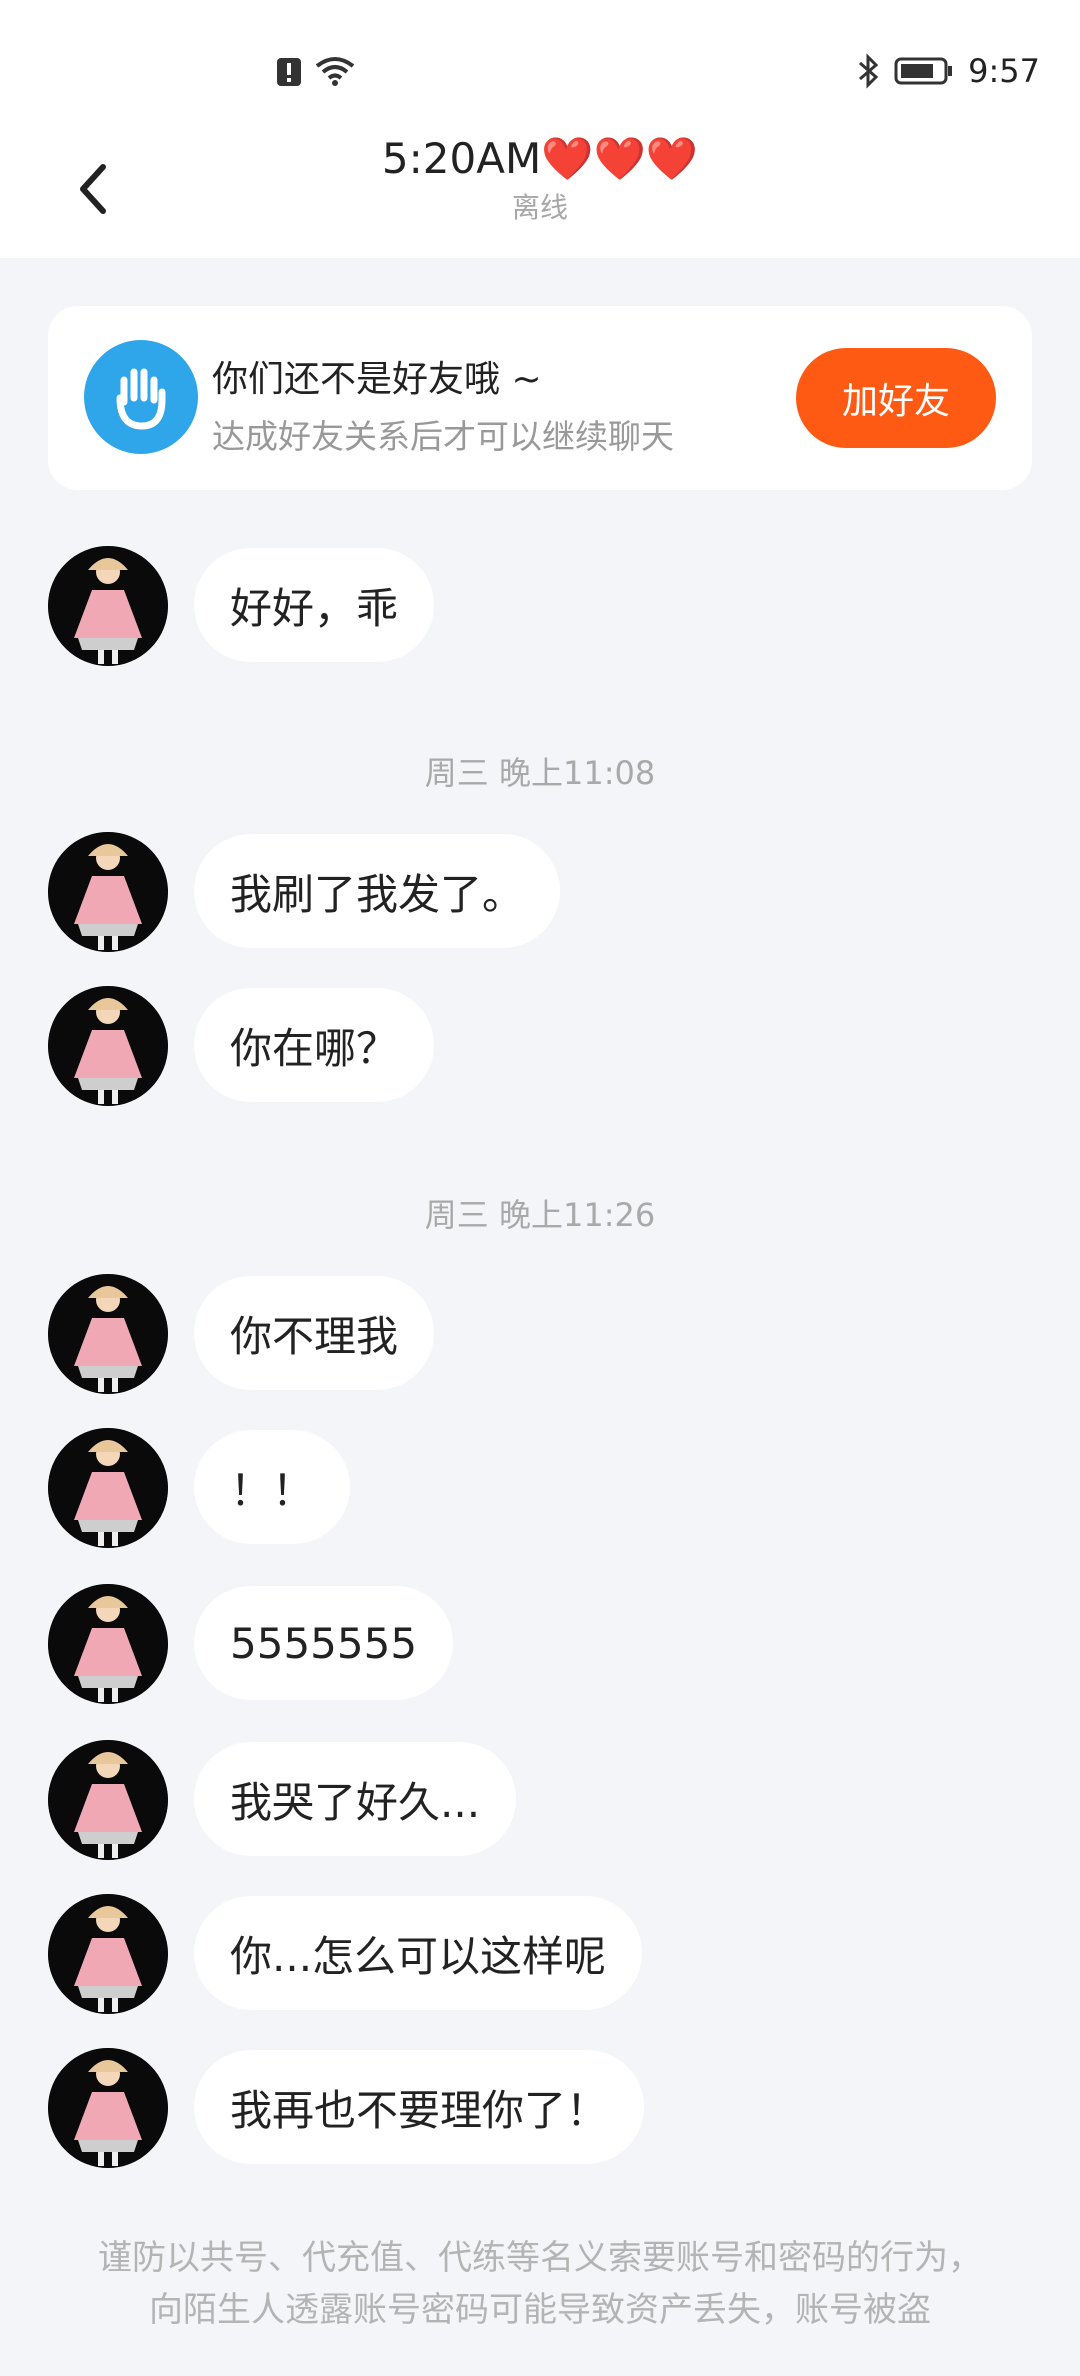  Describe the element at coordinates (896, 398) in the screenshot. I see `add-friend-button: 加好友` at that location.